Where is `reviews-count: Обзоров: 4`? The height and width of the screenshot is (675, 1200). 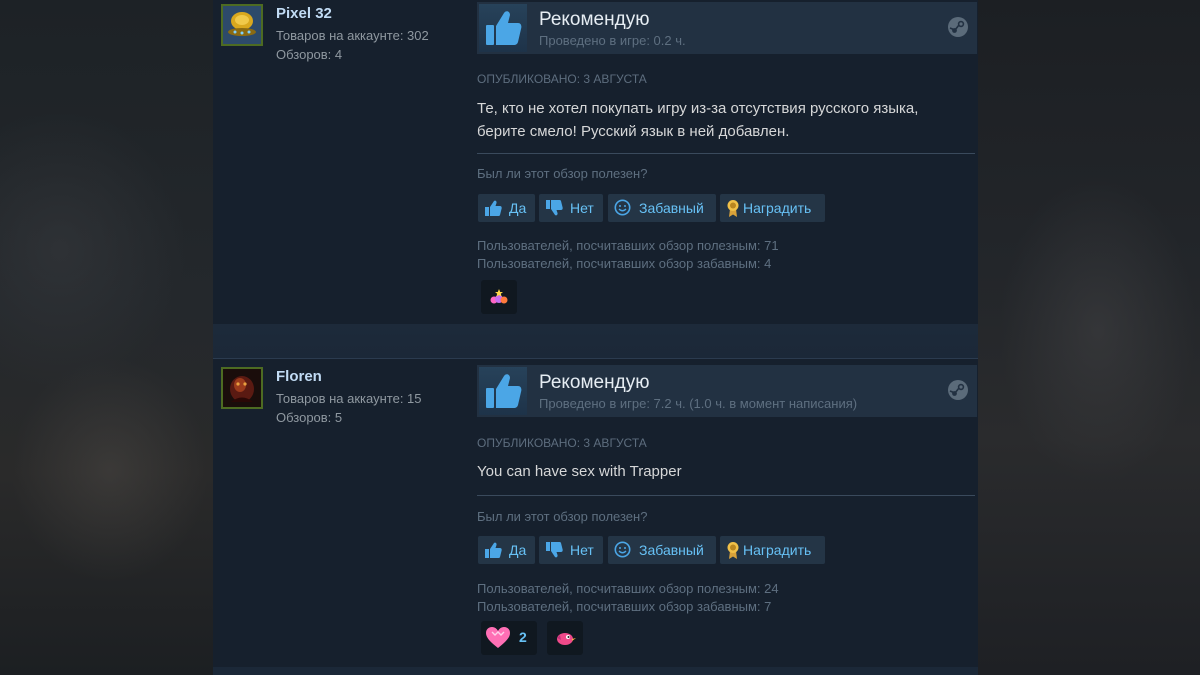 reviews-count: Обзоров: 4 is located at coordinates (309, 54).